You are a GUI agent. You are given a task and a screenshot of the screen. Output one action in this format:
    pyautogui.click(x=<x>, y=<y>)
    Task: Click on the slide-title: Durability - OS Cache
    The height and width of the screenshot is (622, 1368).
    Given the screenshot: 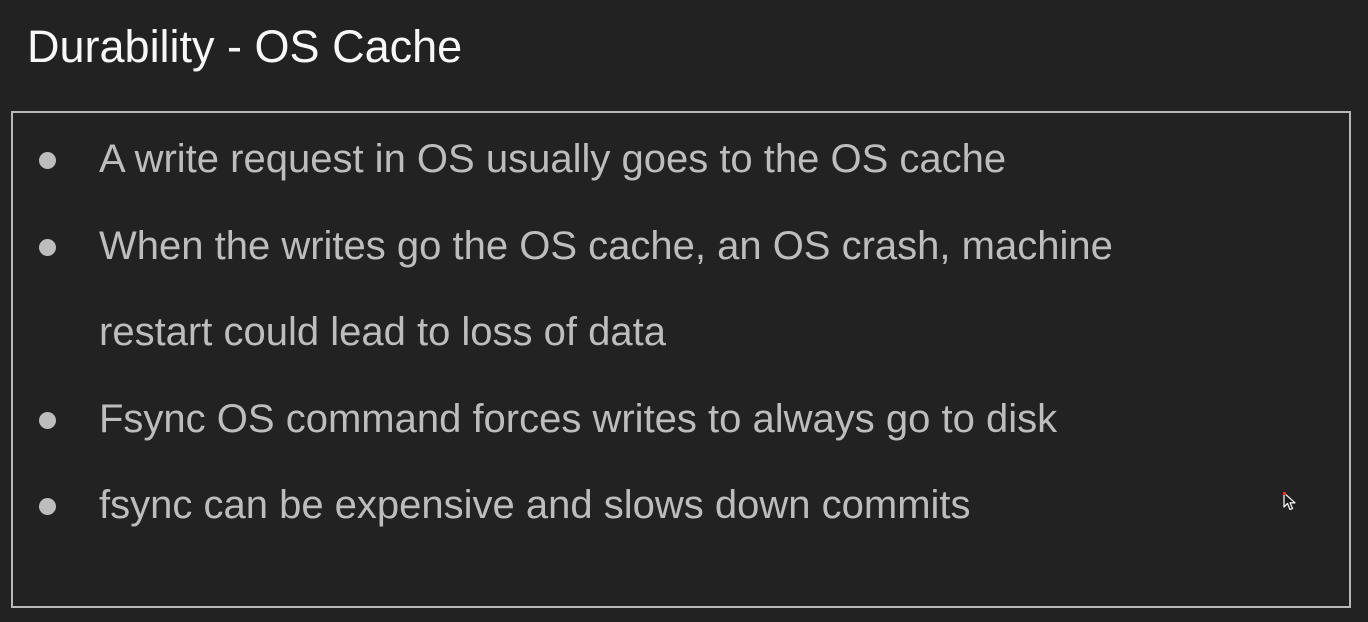 What is the action you would take?
    pyautogui.click(x=245, y=46)
    